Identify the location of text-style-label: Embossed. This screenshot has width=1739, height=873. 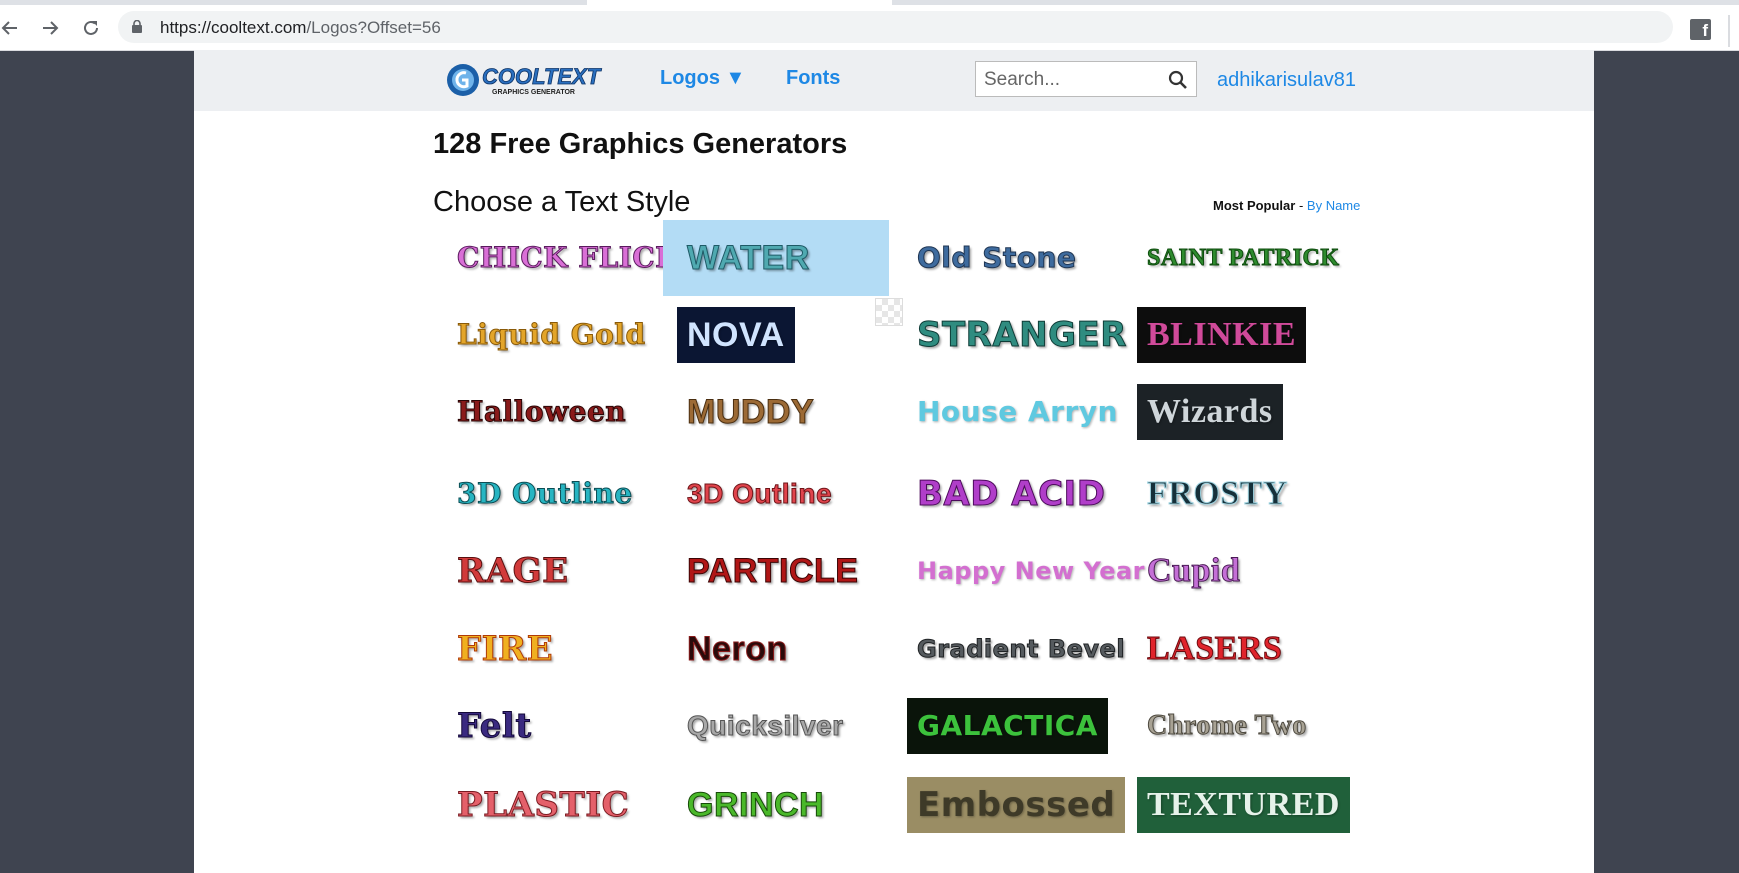
(1016, 805).